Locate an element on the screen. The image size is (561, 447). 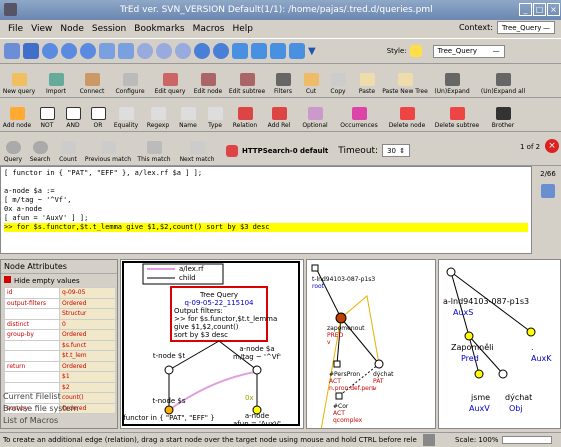
edit-subtree-button: Edit subtree is located at coordinates (247, 85).